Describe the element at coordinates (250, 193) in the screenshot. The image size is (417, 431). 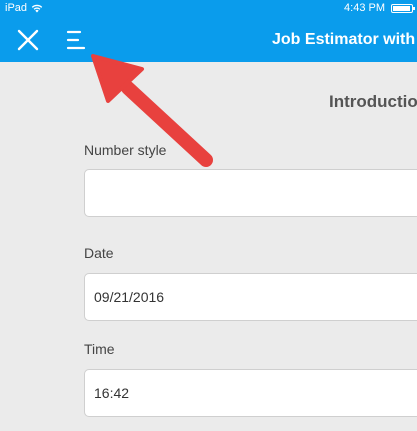
I see `number-style-input` at that location.